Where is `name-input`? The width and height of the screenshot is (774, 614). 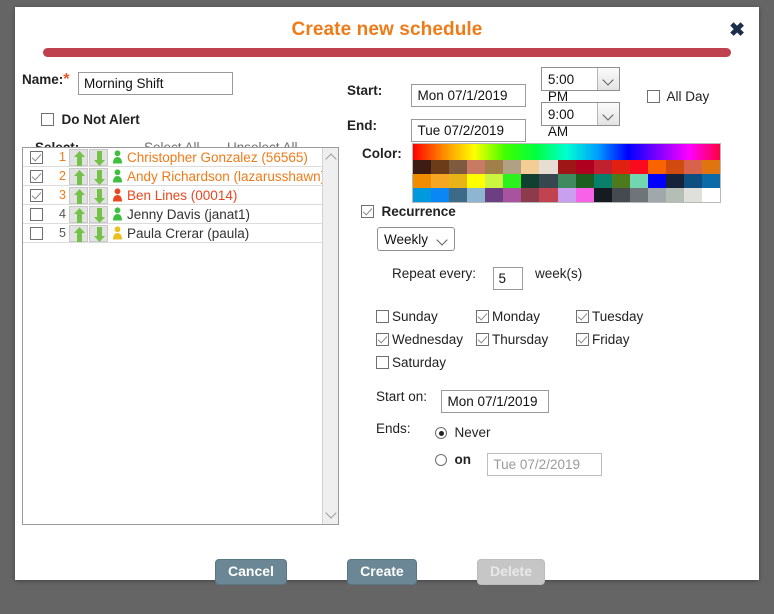 name-input is located at coordinates (155, 83).